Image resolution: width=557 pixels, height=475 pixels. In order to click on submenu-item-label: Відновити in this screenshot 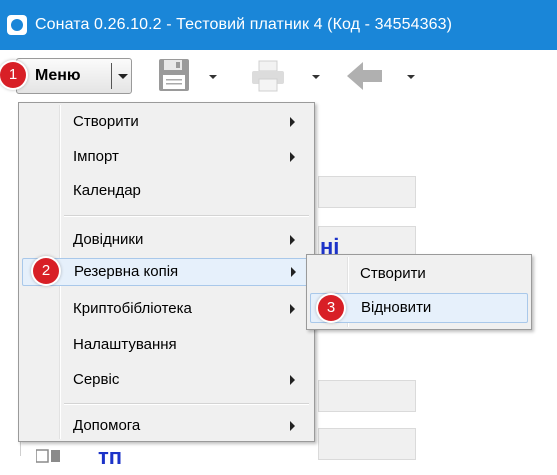, I will do `click(396, 307)`.